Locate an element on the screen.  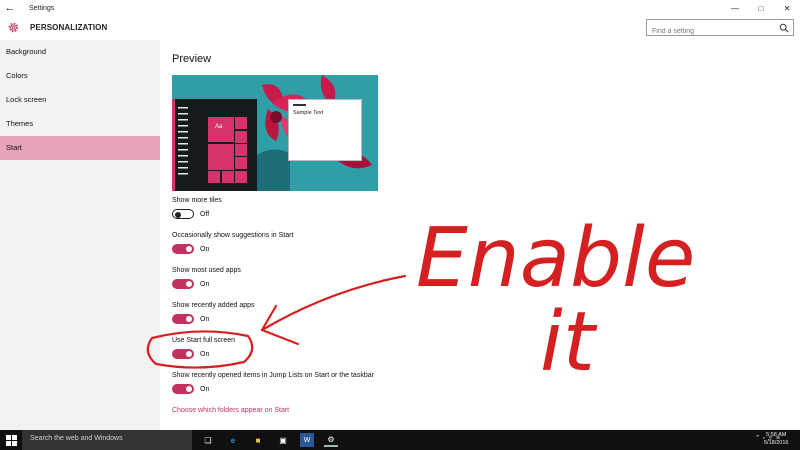
setting-show-more-tiles: Show more tiles Off is located at coordinates (197, 208).